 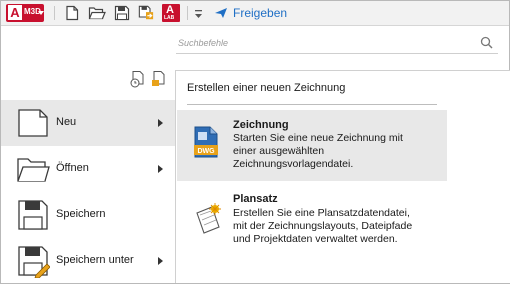 I want to click on save-to-web-icon, so click(x=146, y=13).